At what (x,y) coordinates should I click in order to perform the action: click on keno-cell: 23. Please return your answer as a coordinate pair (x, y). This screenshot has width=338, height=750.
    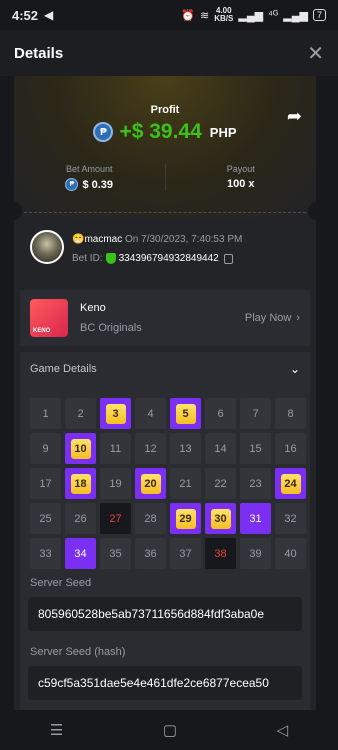
    Looking at the image, I should click on (255, 483).